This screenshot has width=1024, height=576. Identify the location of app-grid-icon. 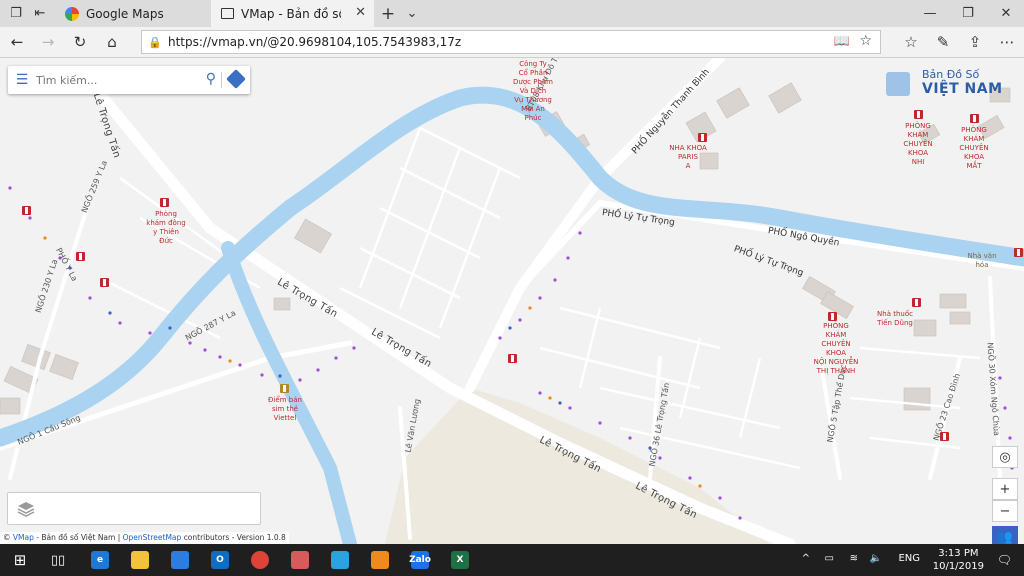
(300, 560).